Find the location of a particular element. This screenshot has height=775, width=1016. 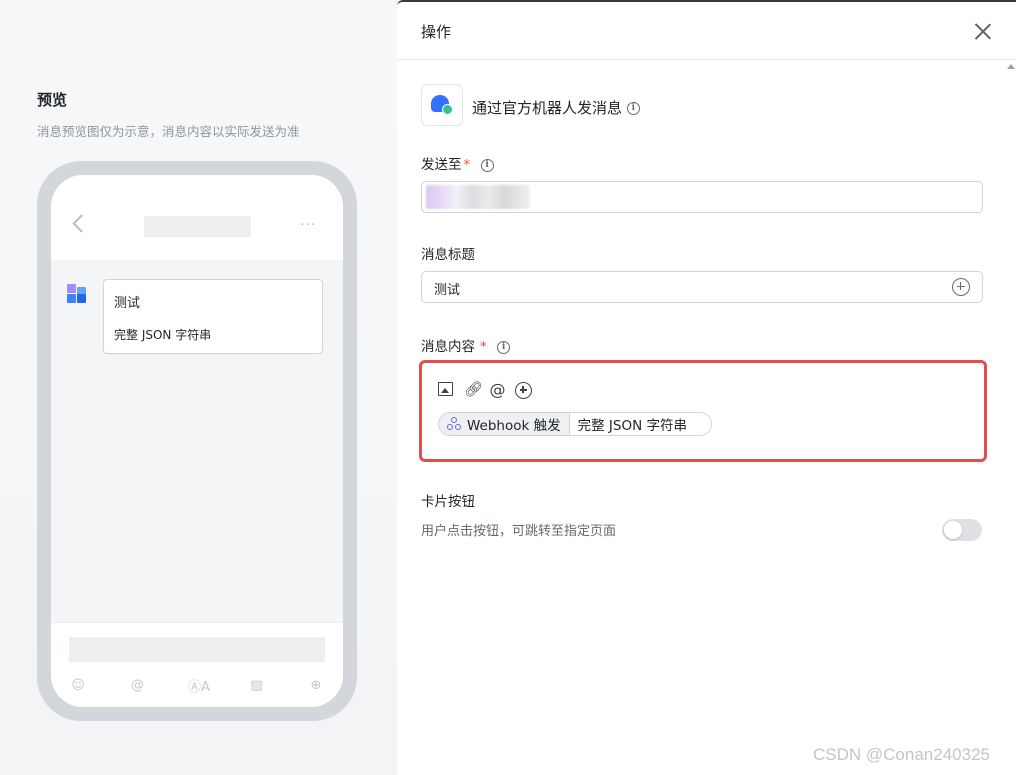

action-name: 通过官方机器人发消息 i is located at coordinates (556, 107).